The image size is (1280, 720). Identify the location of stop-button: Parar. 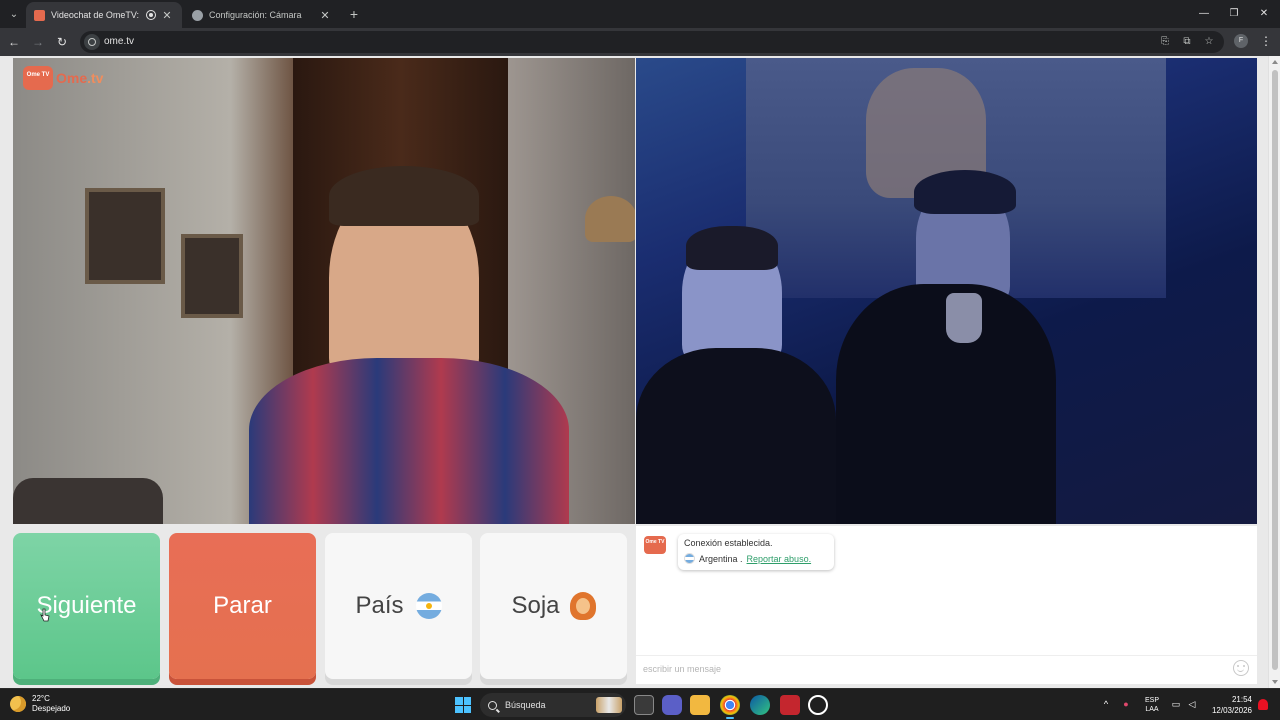
(242, 606).